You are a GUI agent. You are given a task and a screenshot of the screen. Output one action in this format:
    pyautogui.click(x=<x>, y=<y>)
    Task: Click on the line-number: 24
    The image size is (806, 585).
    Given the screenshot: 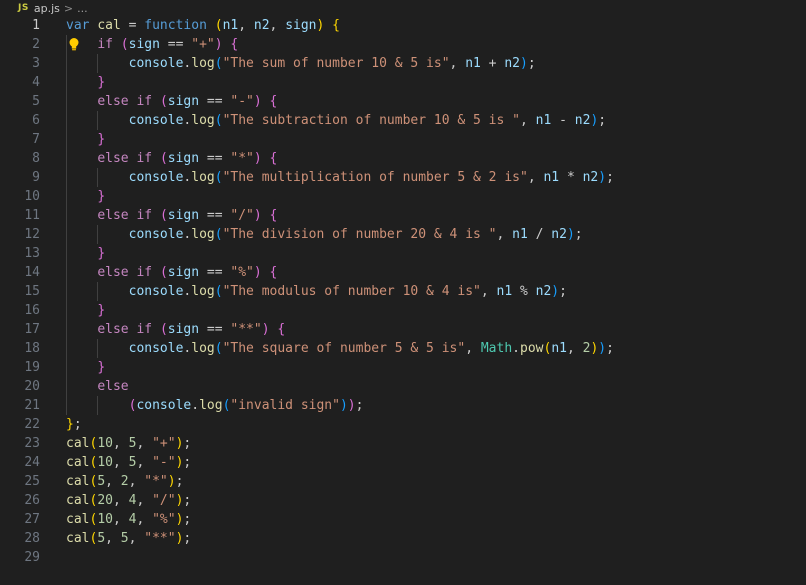 What is the action you would take?
    pyautogui.click(x=20, y=462)
    